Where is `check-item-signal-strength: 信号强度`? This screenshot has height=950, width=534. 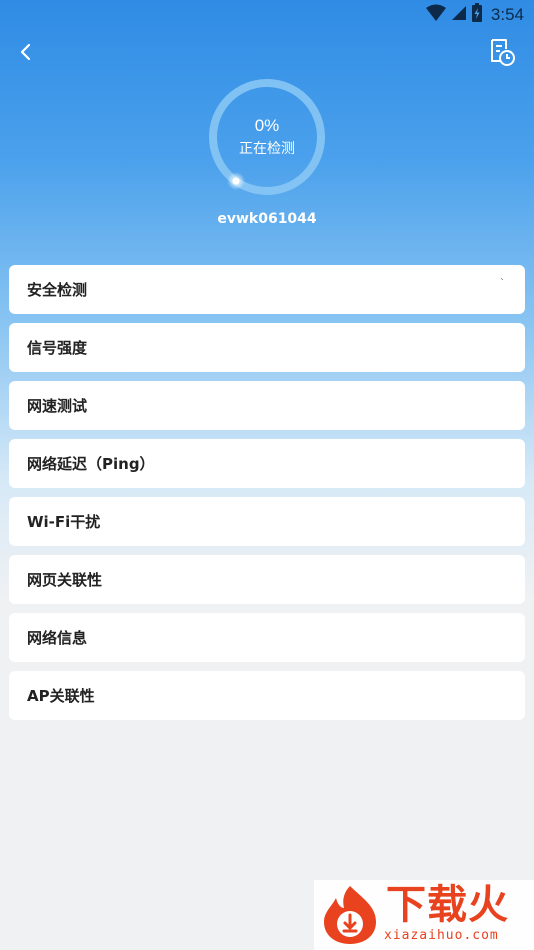 check-item-signal-strength: 信号强度 is located at coordinates (267, 347).